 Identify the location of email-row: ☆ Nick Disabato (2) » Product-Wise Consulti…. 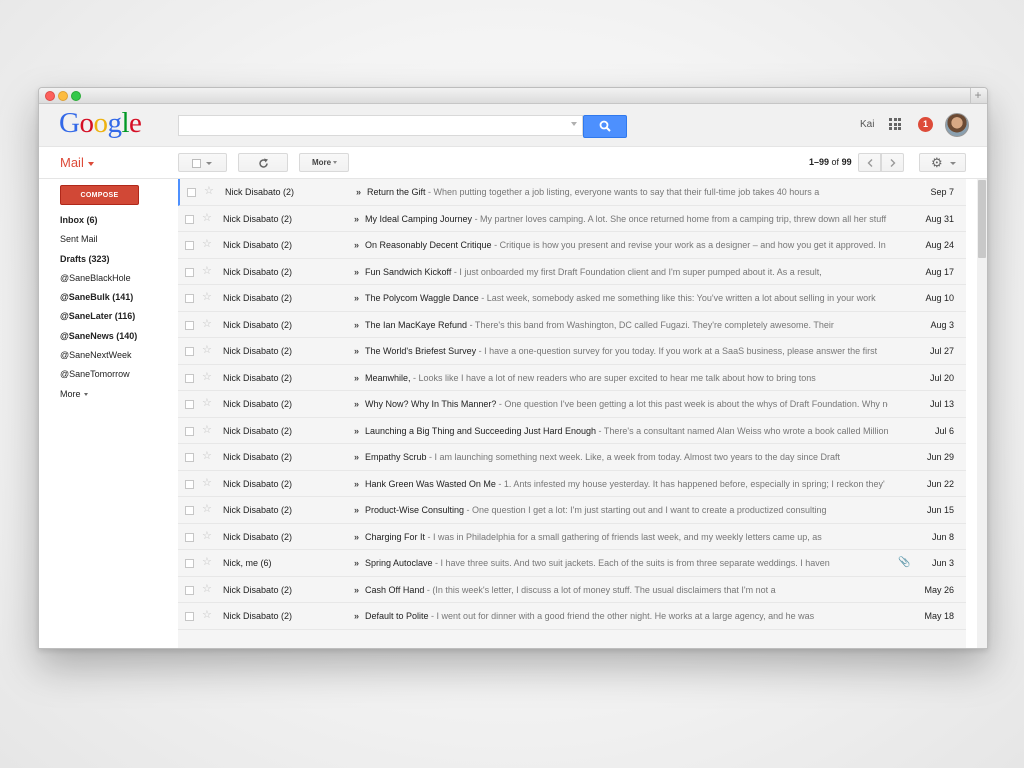
(572, 510).